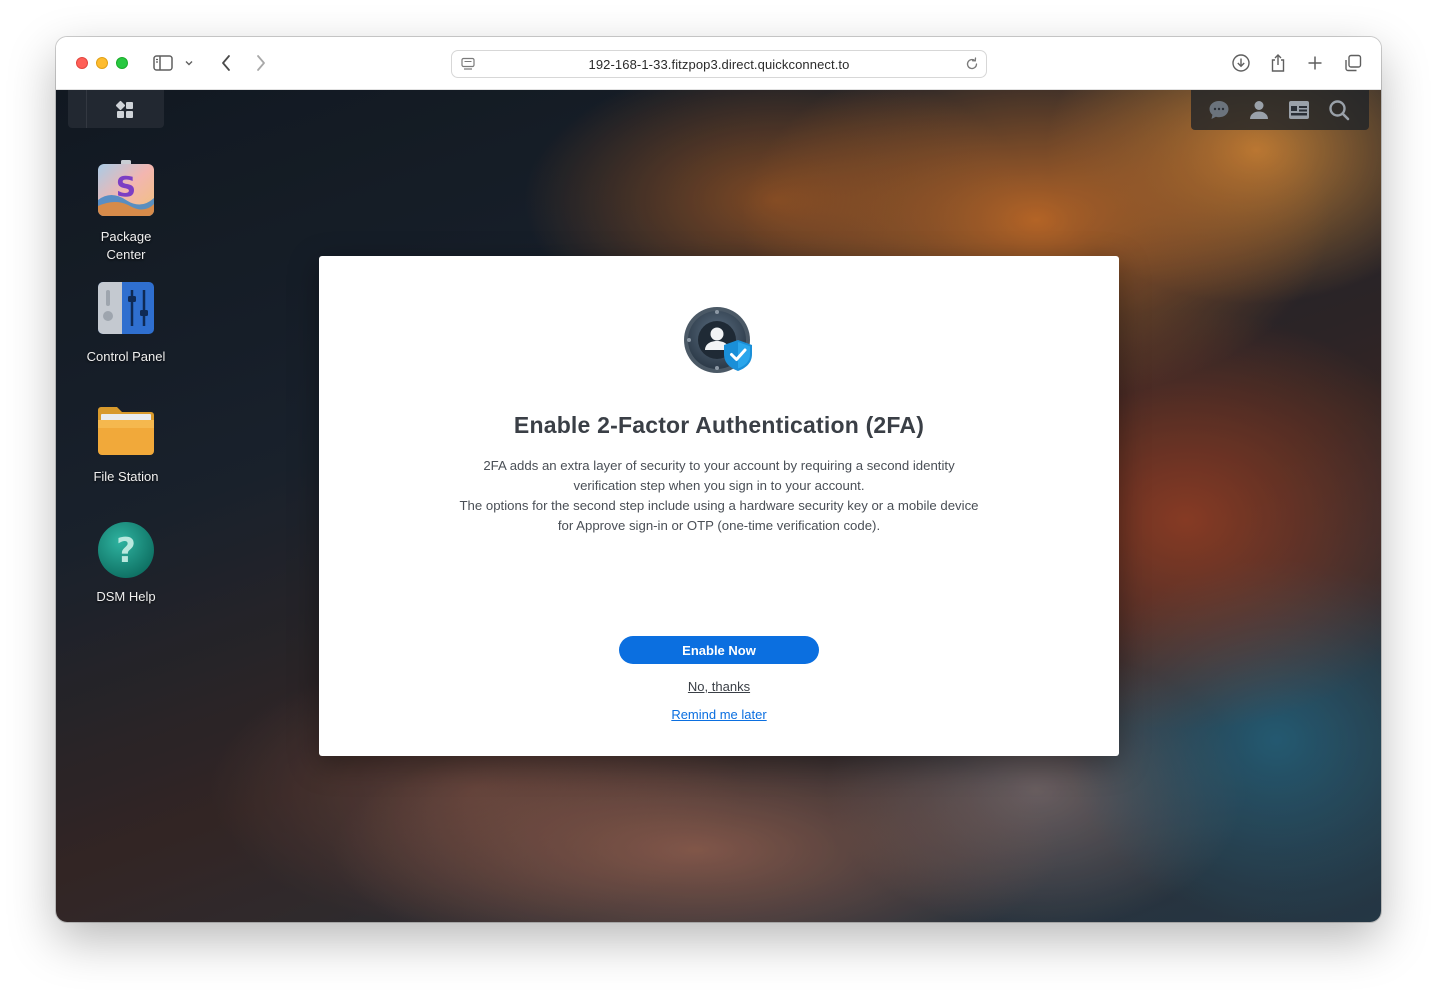 This screenshot has width=1437, height=996. Describe the element at coordinates (1280, 110) in the screenshot. I see `taskbar-tray` at that location.